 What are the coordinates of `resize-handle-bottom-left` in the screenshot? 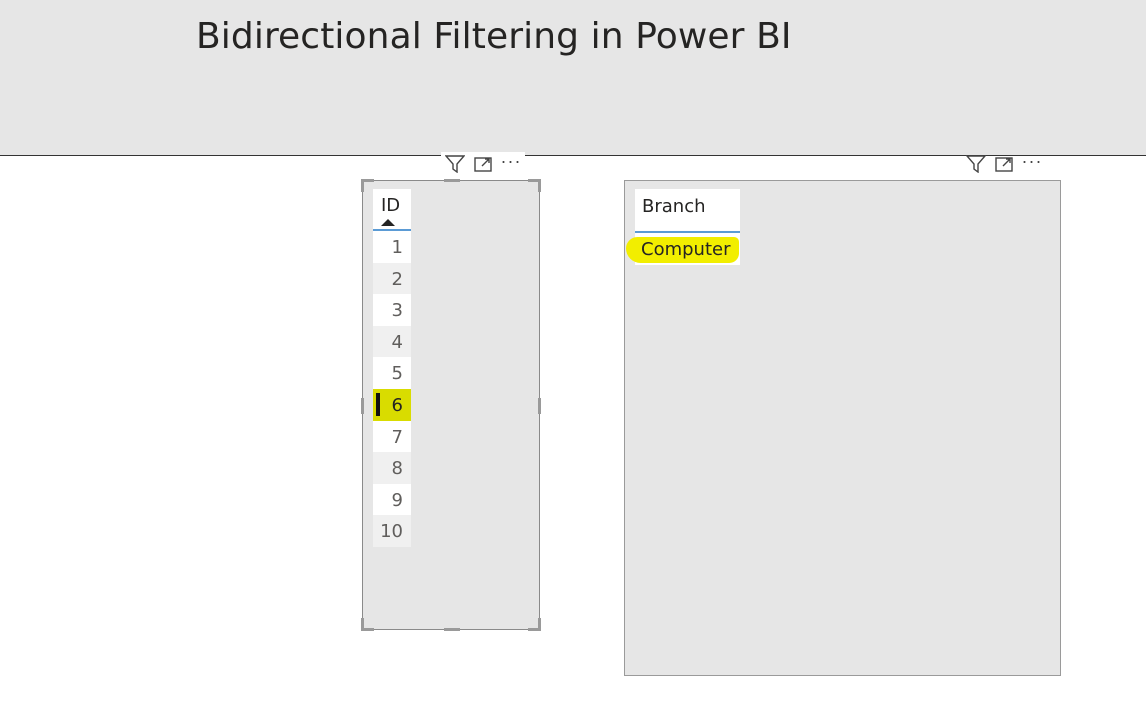 It's located at (367, 624).